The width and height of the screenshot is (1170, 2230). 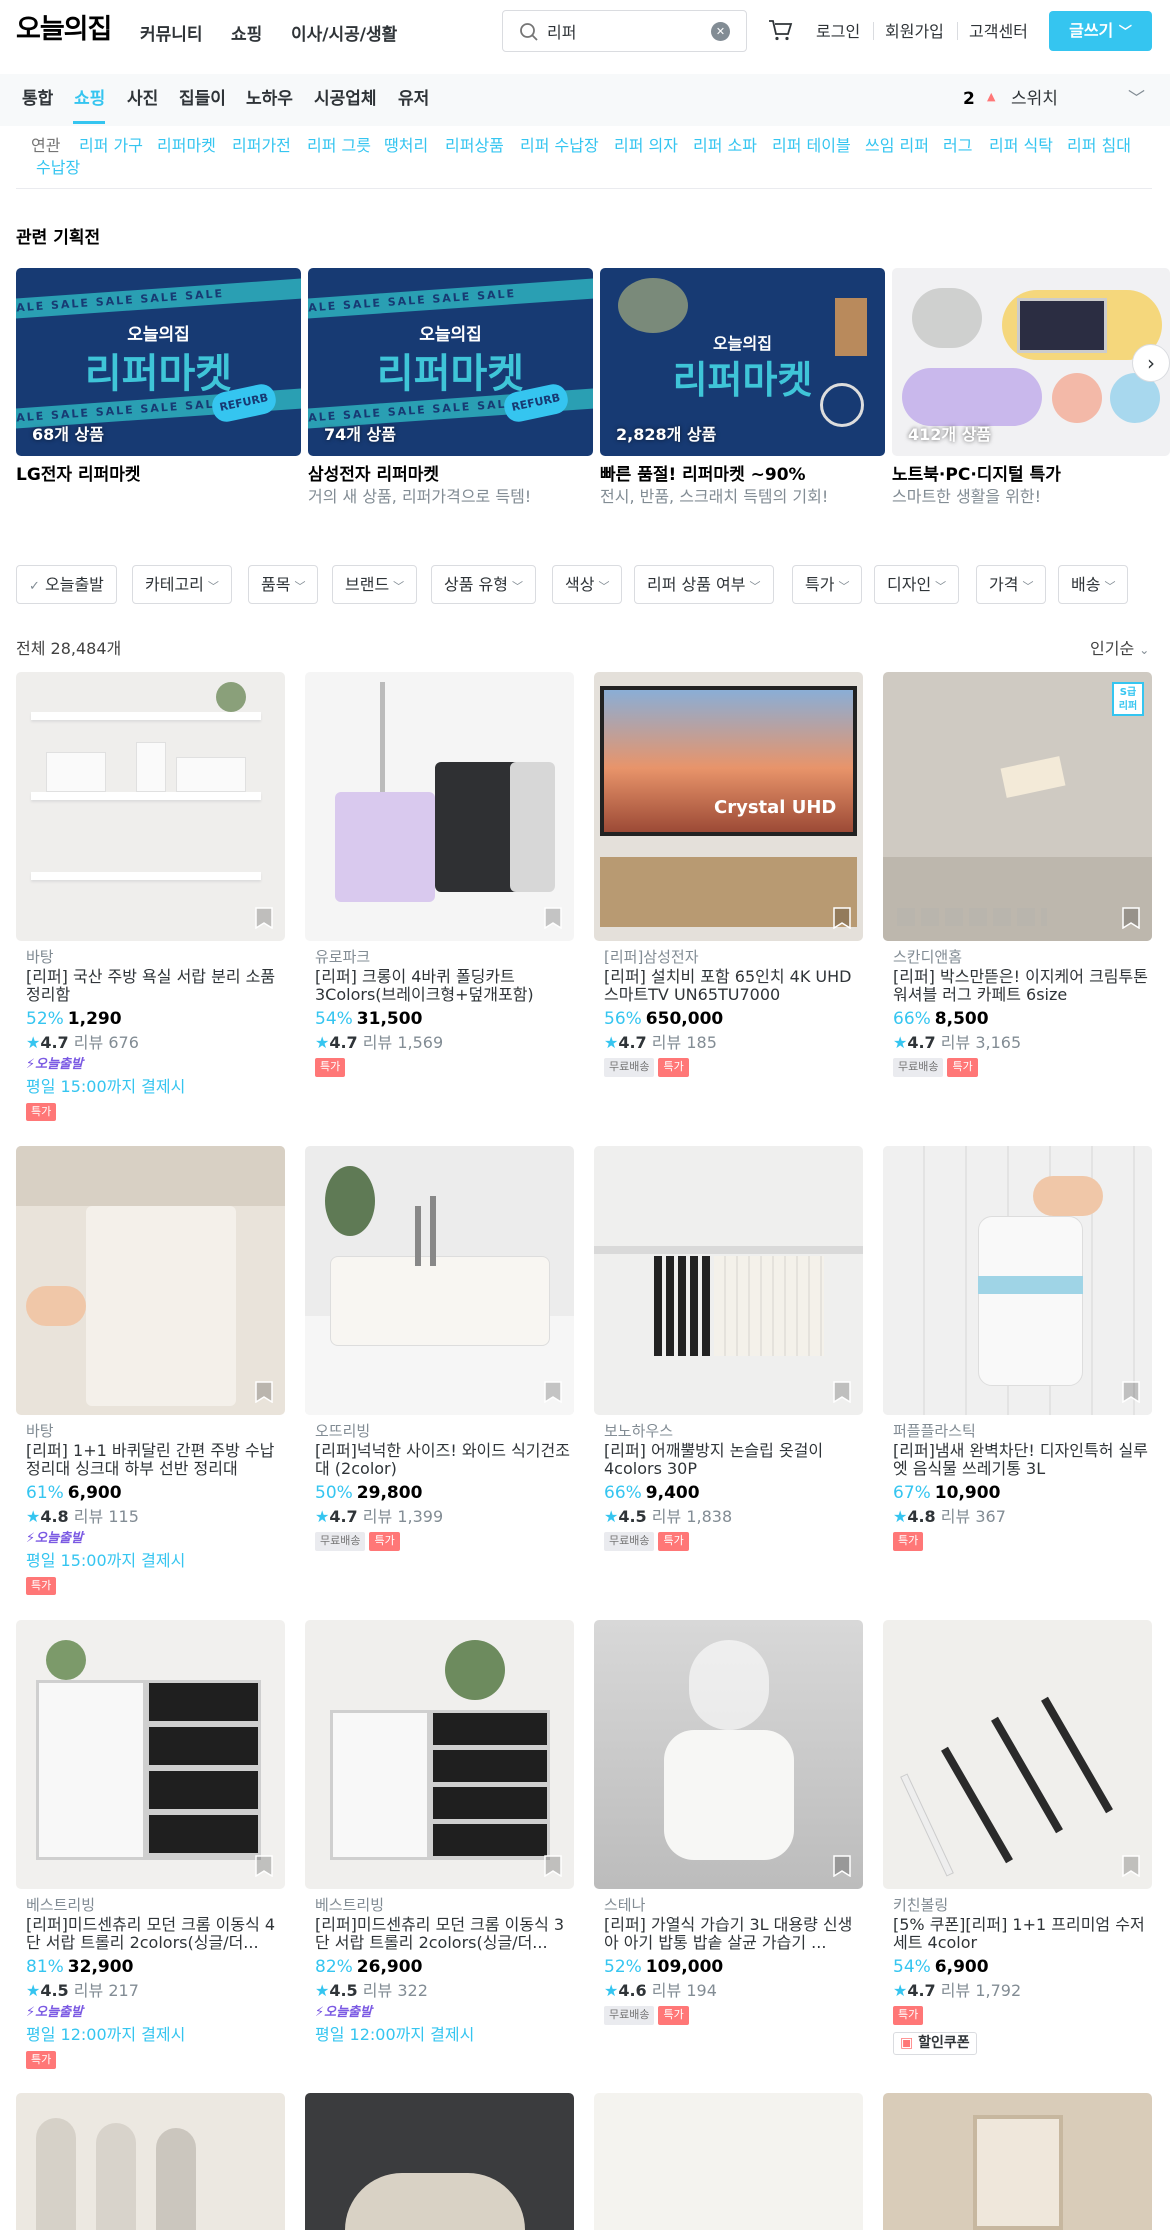 I want to click on product-image: Crystal UHD, so click(x=728, y=806).